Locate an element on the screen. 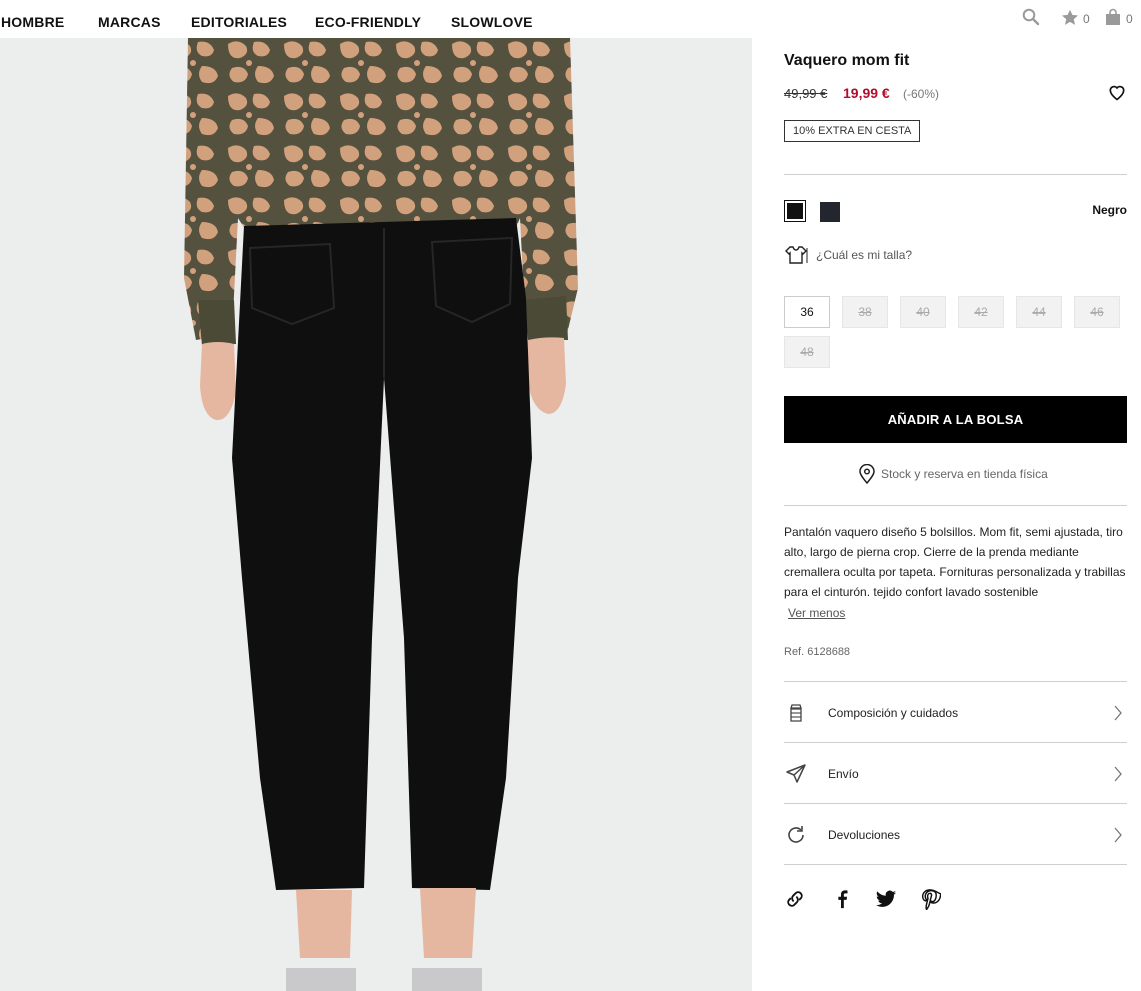 Image resolution: width=1141 pixels, height=991 pixels. accordion-returns: Devoluciones is located at coordinates (955, 834).